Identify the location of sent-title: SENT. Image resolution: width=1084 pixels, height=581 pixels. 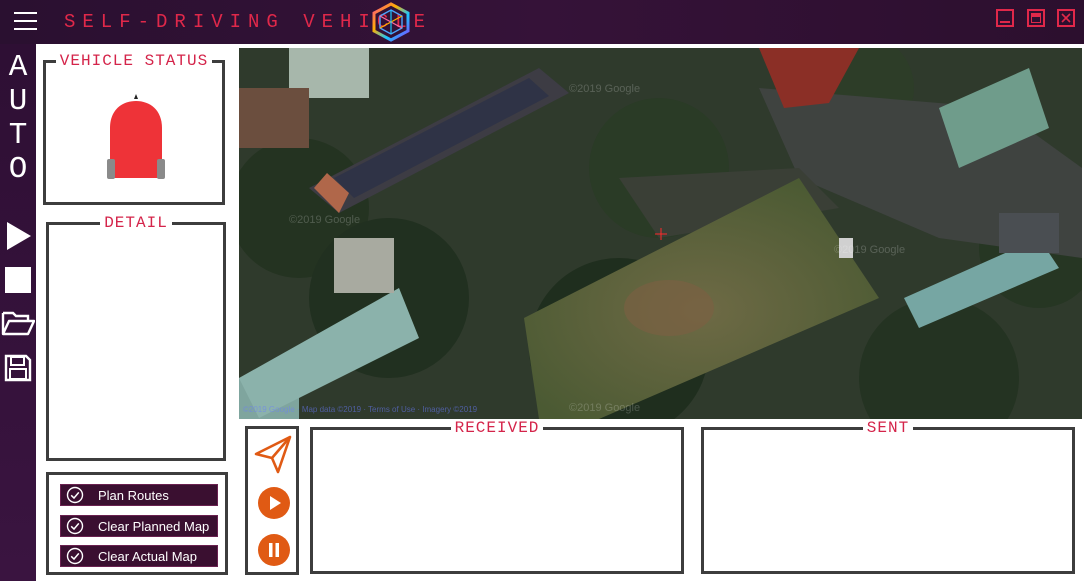
(888, 428).